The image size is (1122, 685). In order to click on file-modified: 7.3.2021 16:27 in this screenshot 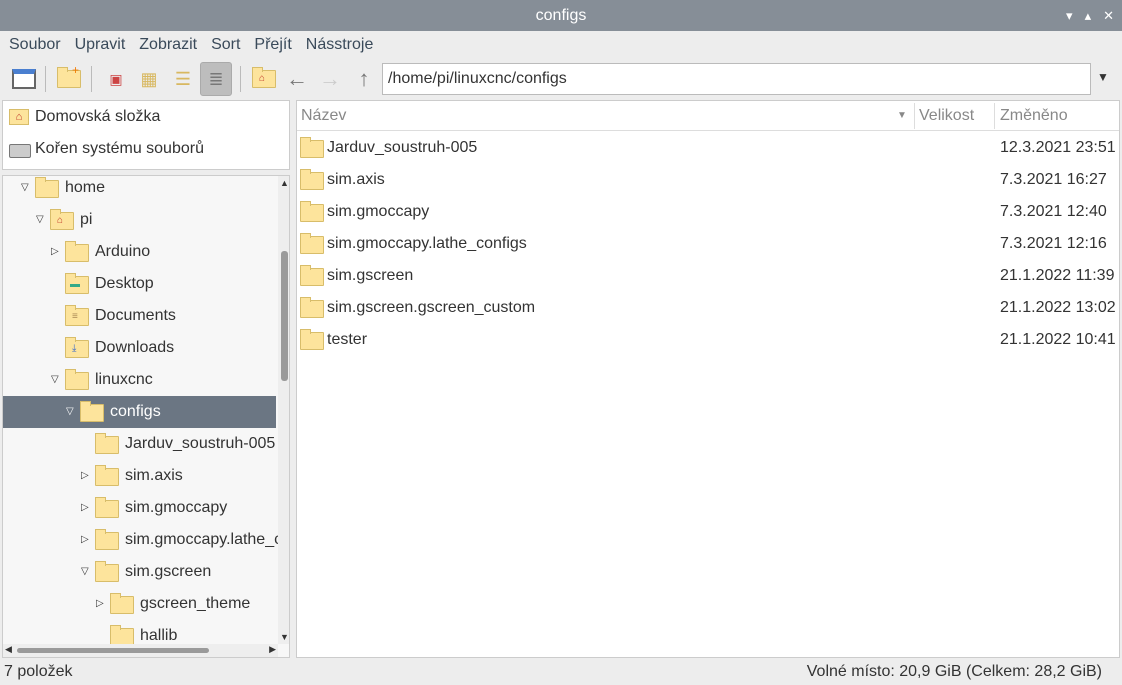, I will do `click(1053, 179)`.